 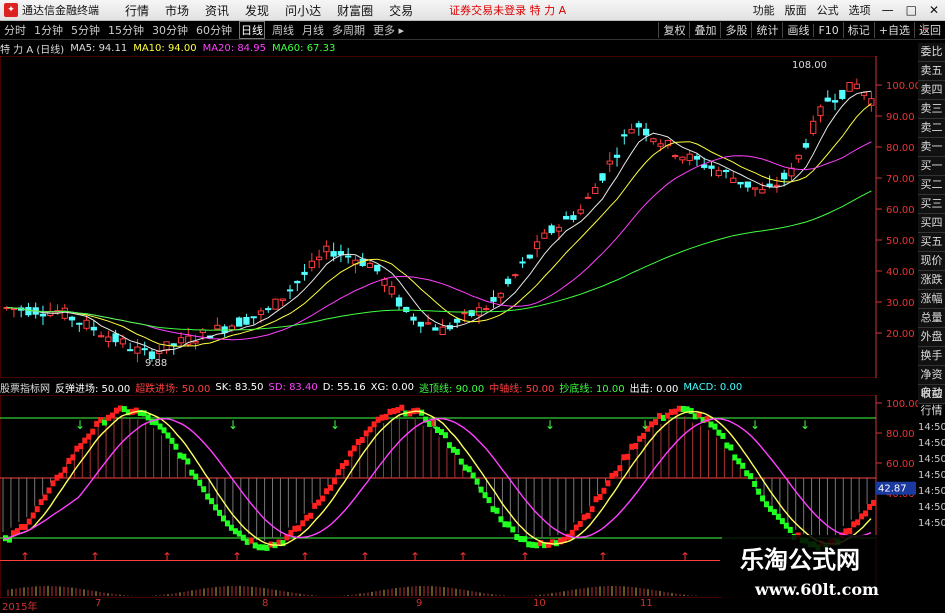 I want to click on right-panel-item: 卖三, so click(x=931, y=109).